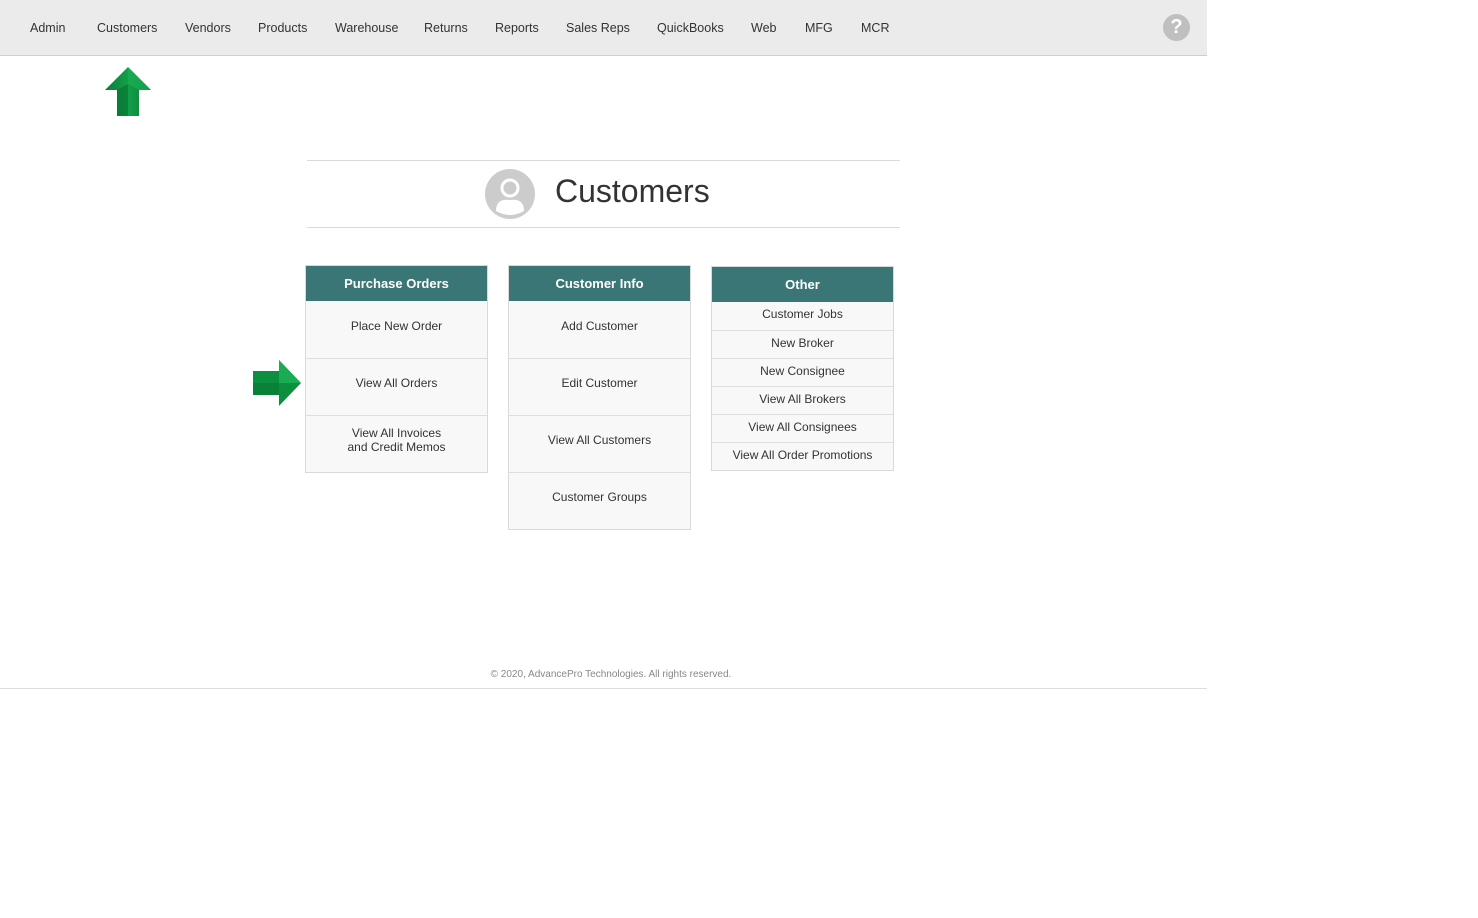 This screenshot has width=1478, height=918. What do you see at coordinates (763, 28) in the screenshot?
I see `nav-web: Web` at bounding box center [763, 28].